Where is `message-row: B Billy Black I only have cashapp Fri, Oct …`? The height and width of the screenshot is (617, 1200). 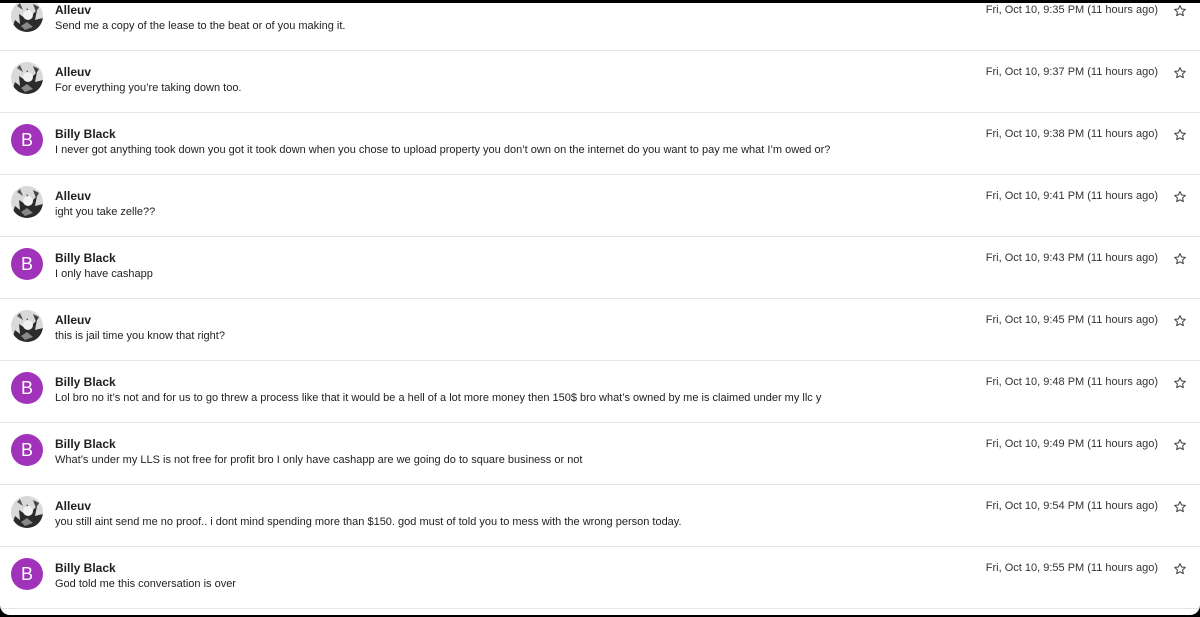
message-row: B Billy Black I only have cashapp Fri, Oct … is located at coordinates (600, 268).